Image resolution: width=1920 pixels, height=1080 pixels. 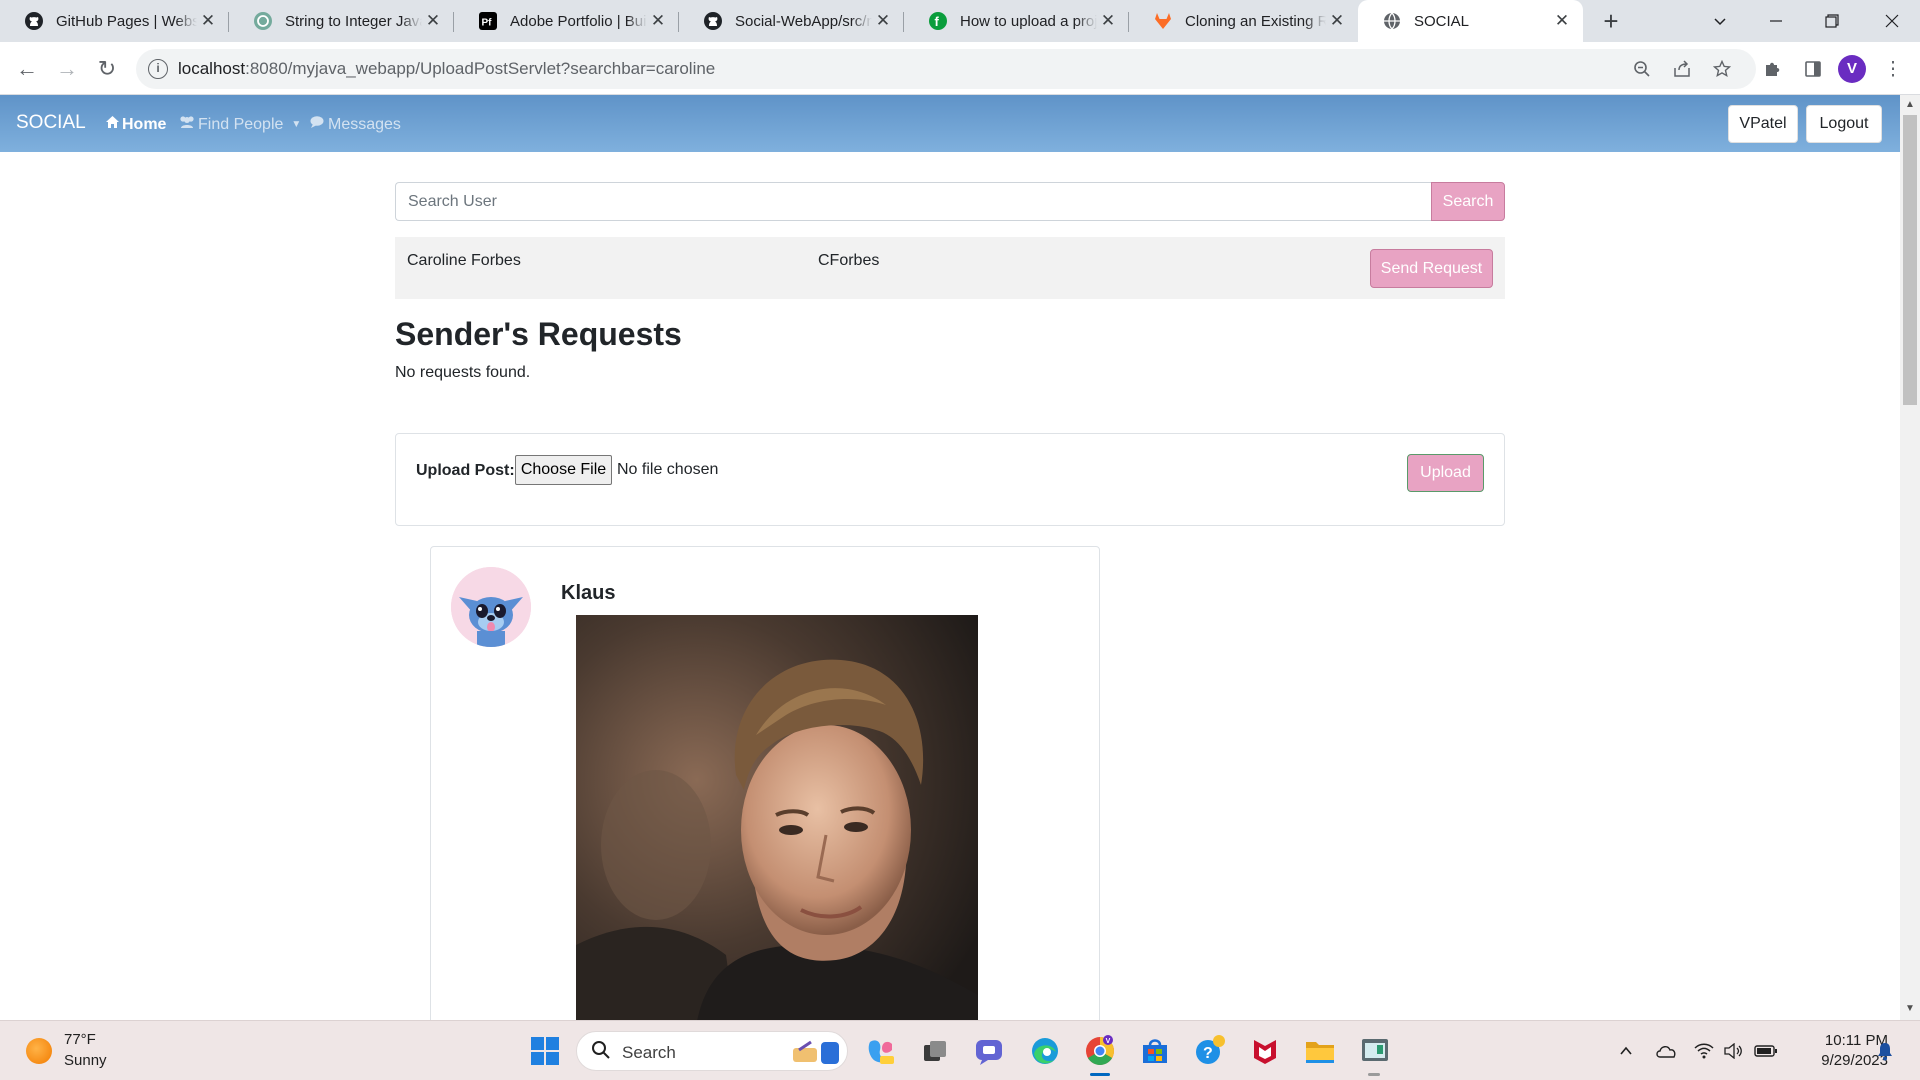 I want to click on teams-chat-icon, so click(x=989, y=1051).